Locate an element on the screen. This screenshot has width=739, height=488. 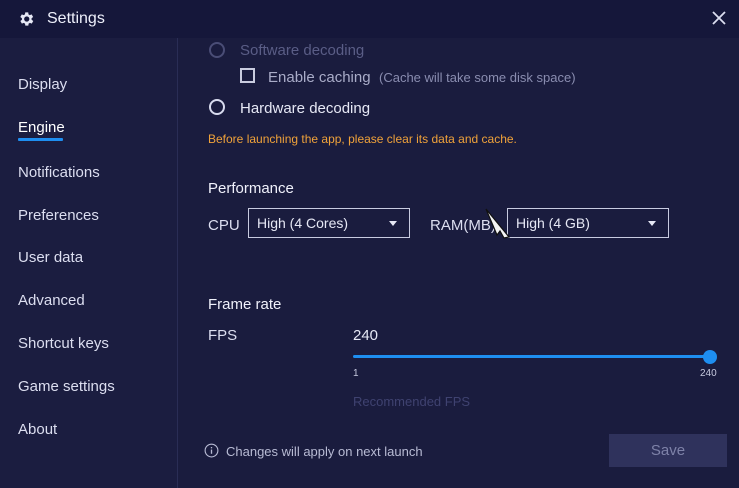
window-title: Settings is located at coordinates (76, 18).